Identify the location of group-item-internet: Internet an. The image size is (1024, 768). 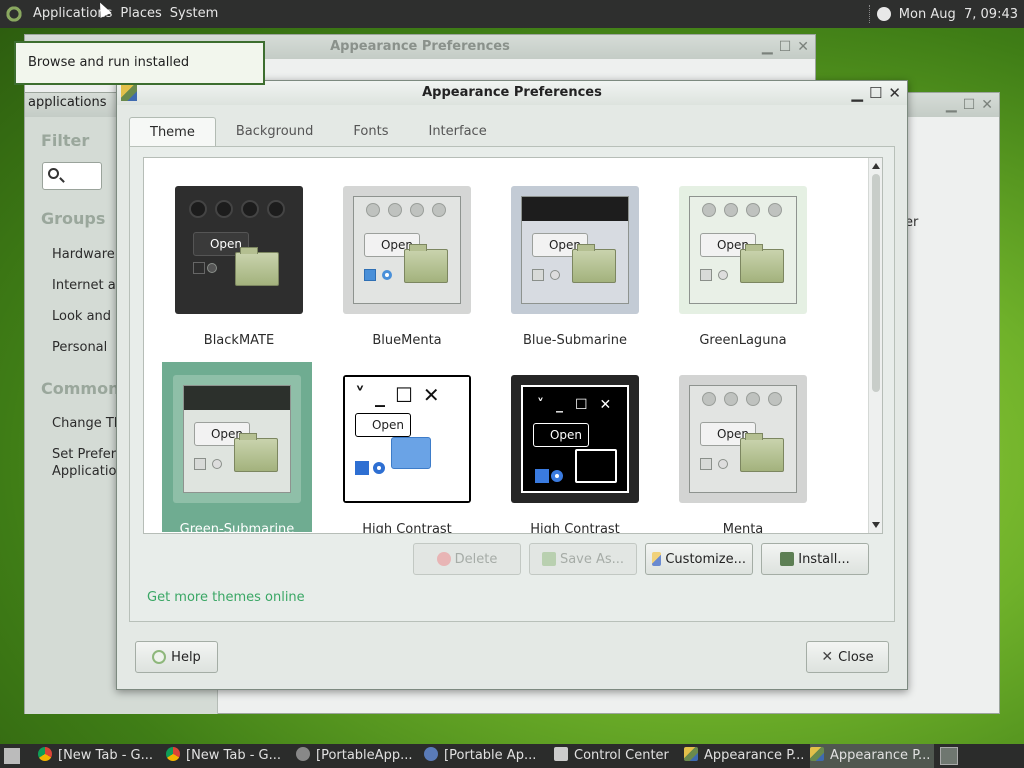
(88, 285).